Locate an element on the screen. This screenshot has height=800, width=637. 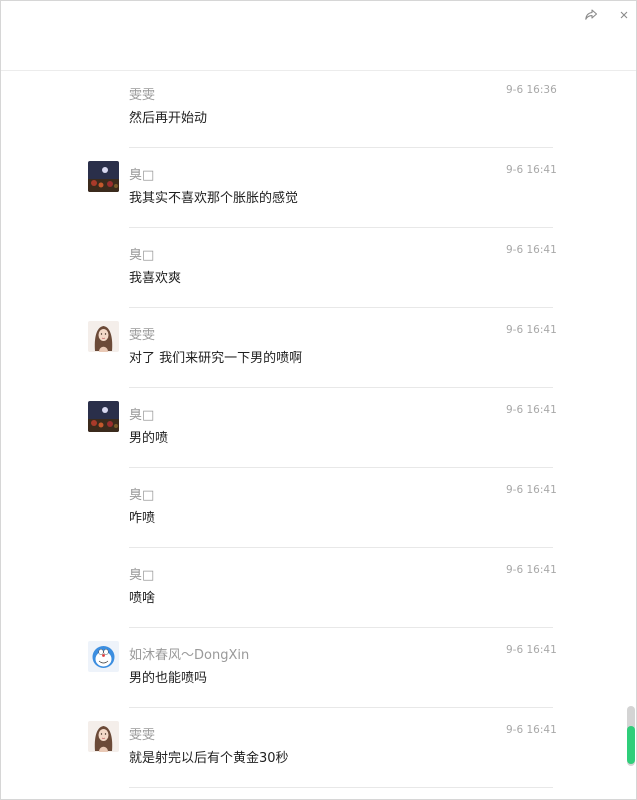
close-icon is located at coordinates (624, 15).